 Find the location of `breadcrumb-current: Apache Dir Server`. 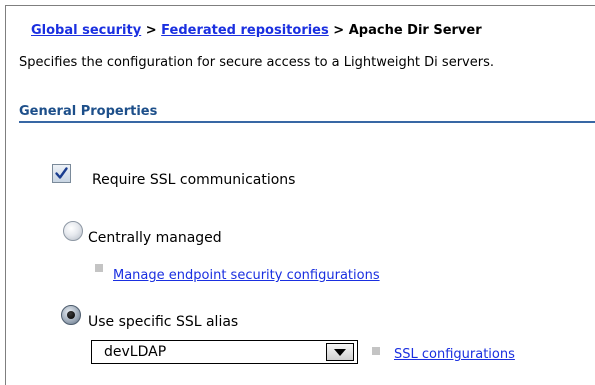

breadcrumb-current: Apache Dir Server is located at coordinates (415, 30).